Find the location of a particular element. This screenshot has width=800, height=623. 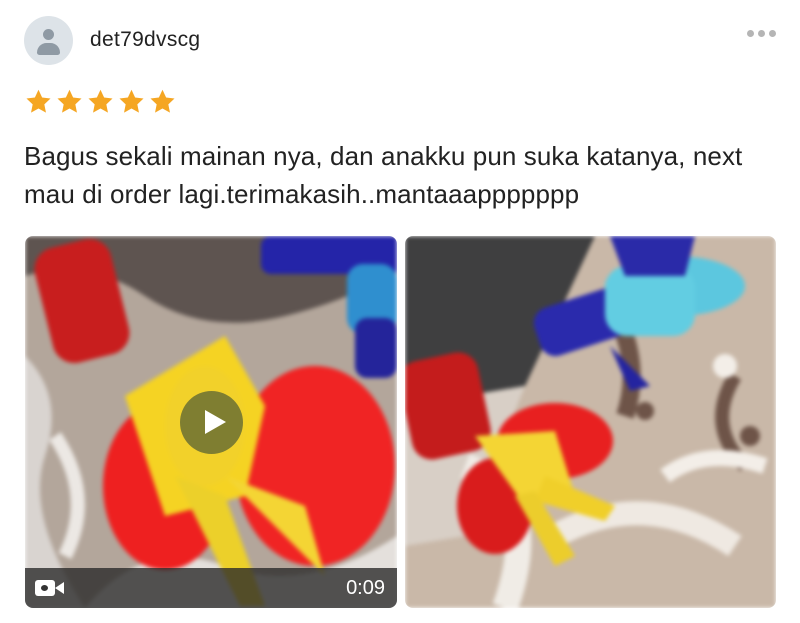

video-info-bar: 0:09 is located at coordinates (211, 588).